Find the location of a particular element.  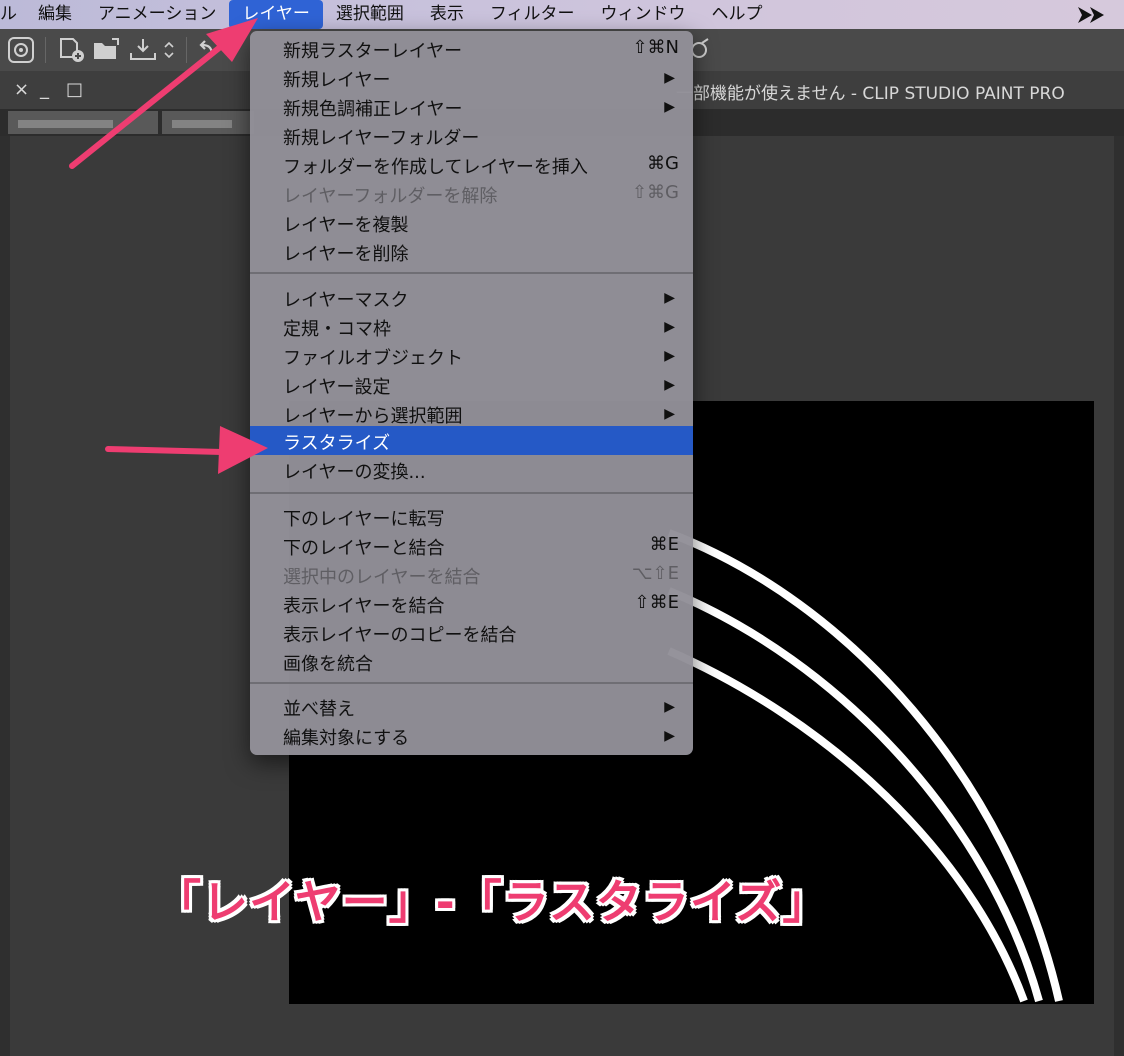

menu-item-label: レイヤーから選択範囲 is located at coordinates (373, 416).